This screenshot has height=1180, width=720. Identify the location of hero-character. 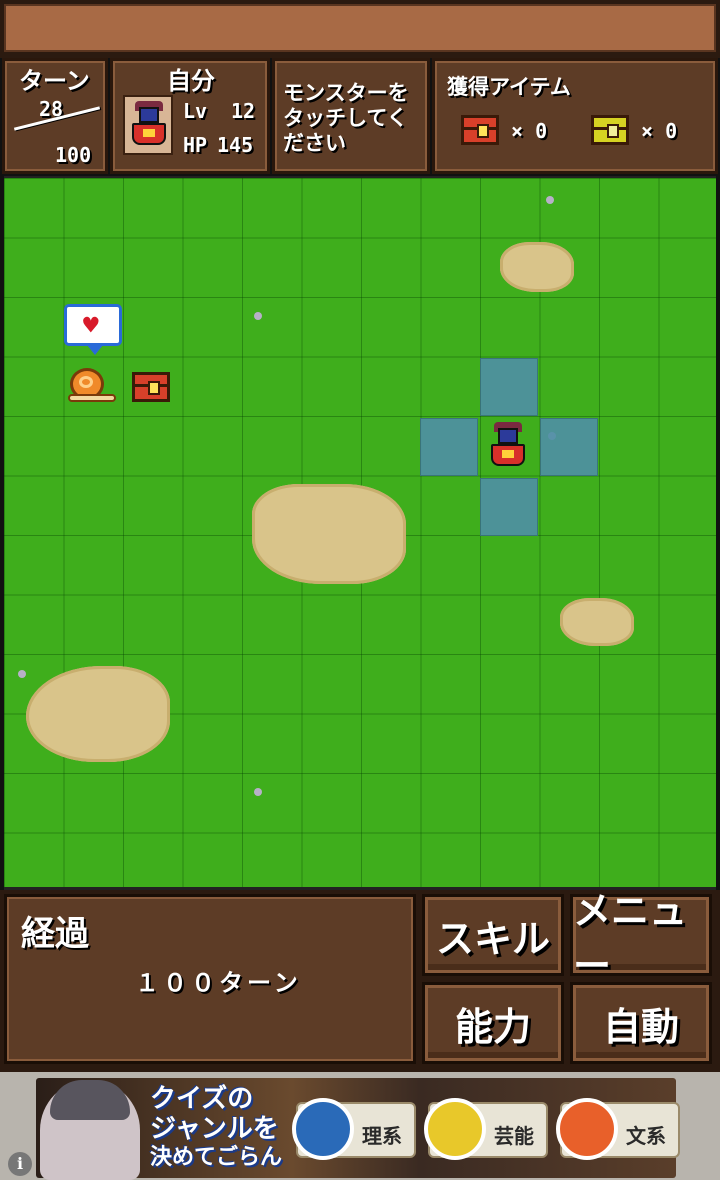
(508, 446).